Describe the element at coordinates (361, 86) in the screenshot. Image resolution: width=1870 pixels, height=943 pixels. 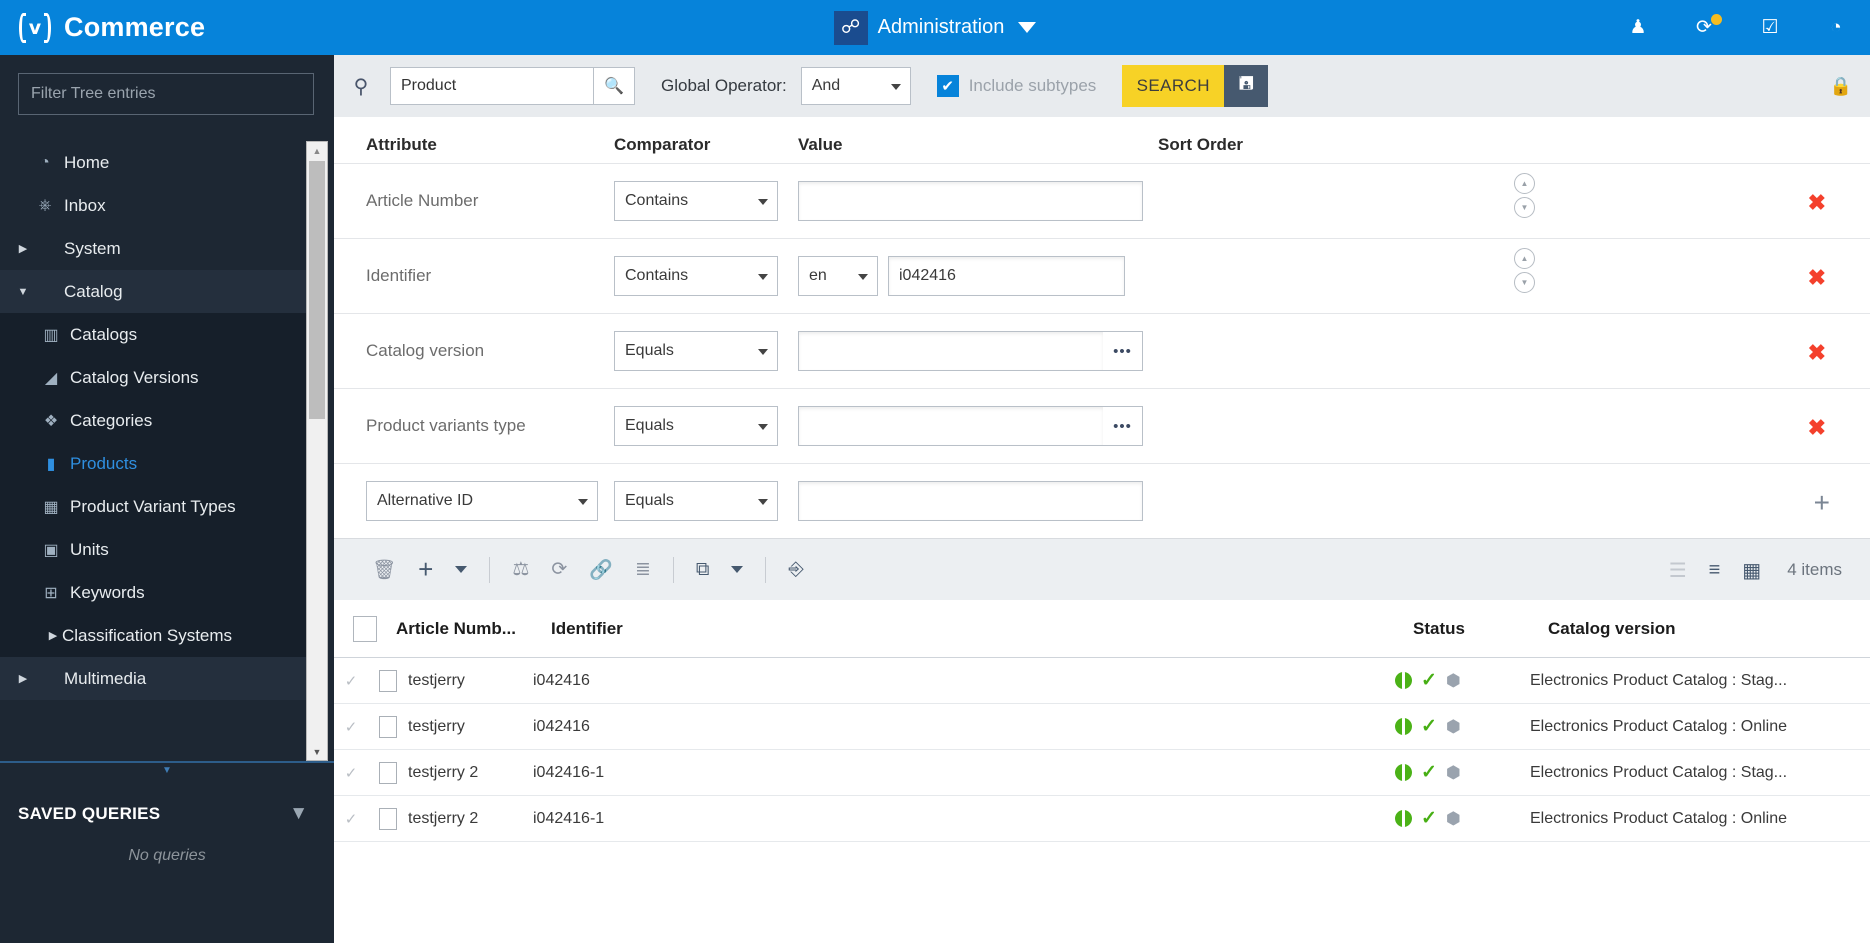
I see `query-reset-icon: ⚲` at that location.